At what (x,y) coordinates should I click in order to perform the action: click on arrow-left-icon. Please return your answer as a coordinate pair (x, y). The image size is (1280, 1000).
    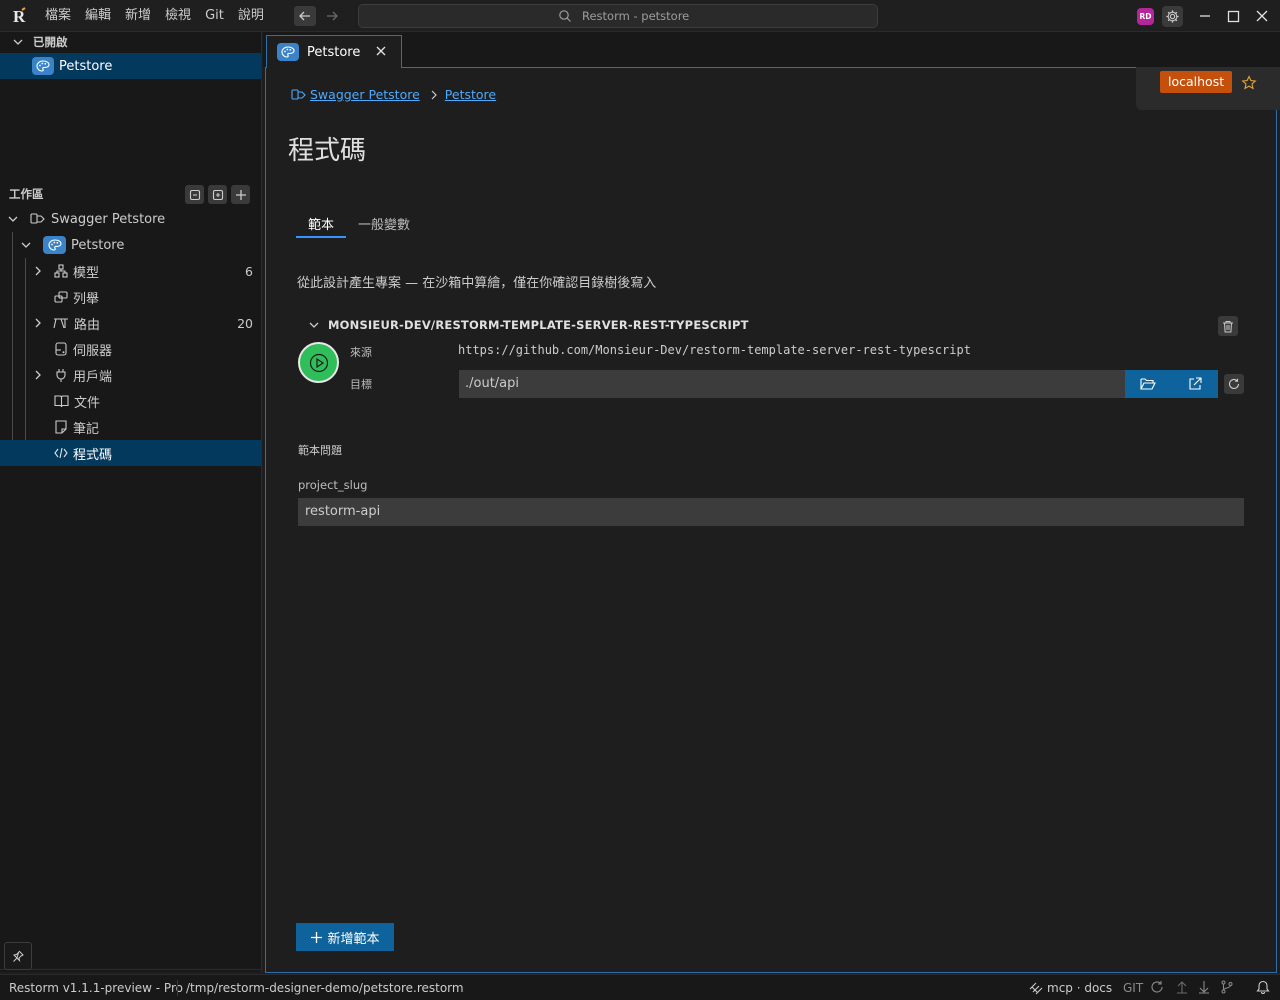
    Looking at the image, I should click on (304, 16).